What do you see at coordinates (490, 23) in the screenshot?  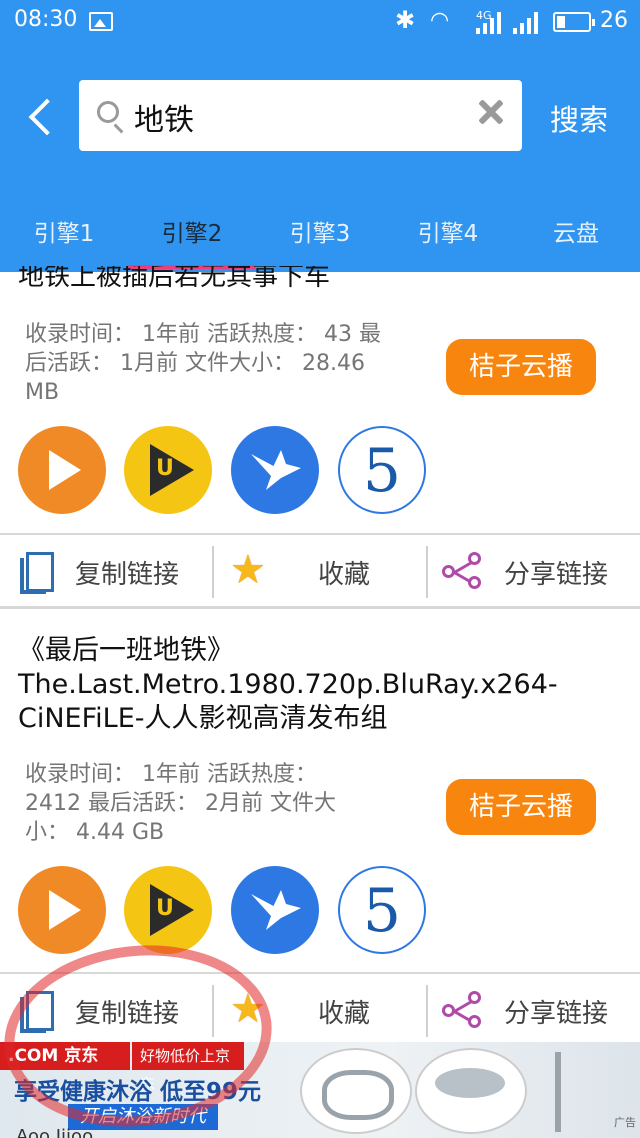 I see `signal-icon` at bounding box center [490, 23].